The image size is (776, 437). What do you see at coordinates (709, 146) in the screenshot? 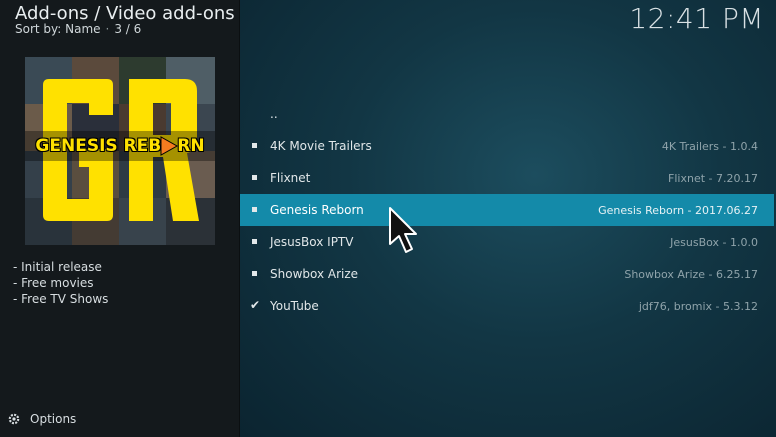
I see `addon-version: 4K Trailers - 1.0.4` at bounding box center [709, 146].